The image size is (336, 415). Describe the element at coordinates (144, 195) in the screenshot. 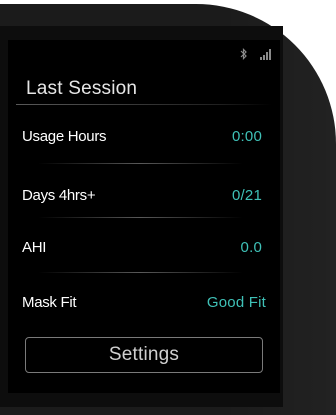

I see `days-4hrs-row: Days 4hrs+ 0/21` at that location.